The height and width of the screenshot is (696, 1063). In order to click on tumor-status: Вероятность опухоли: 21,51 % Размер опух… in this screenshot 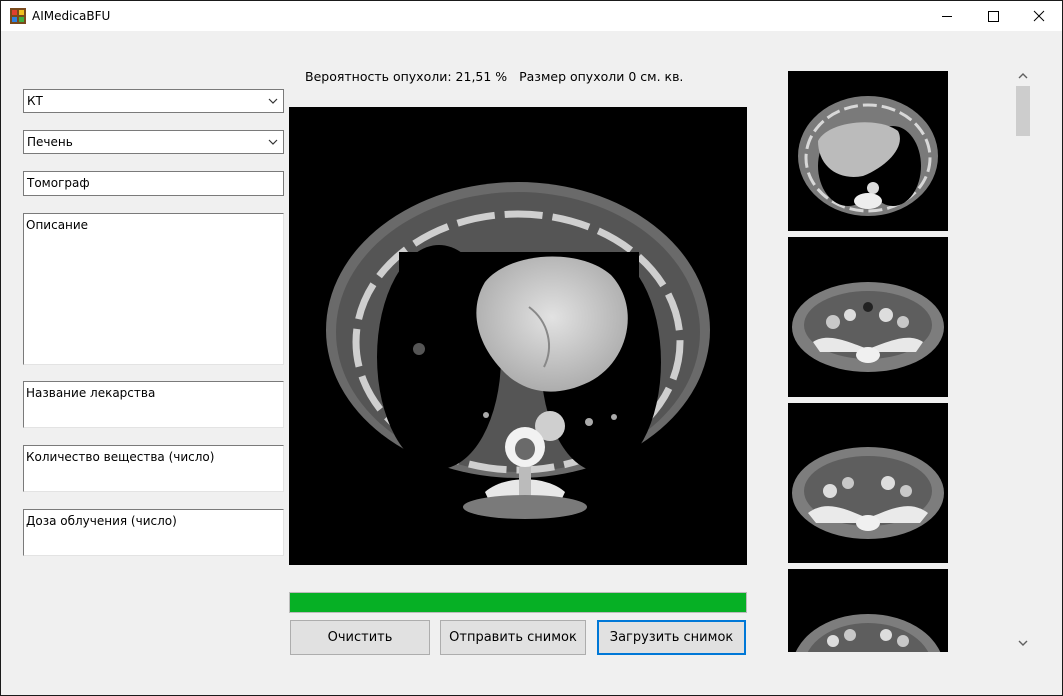, I will do `click(494, 76)`.